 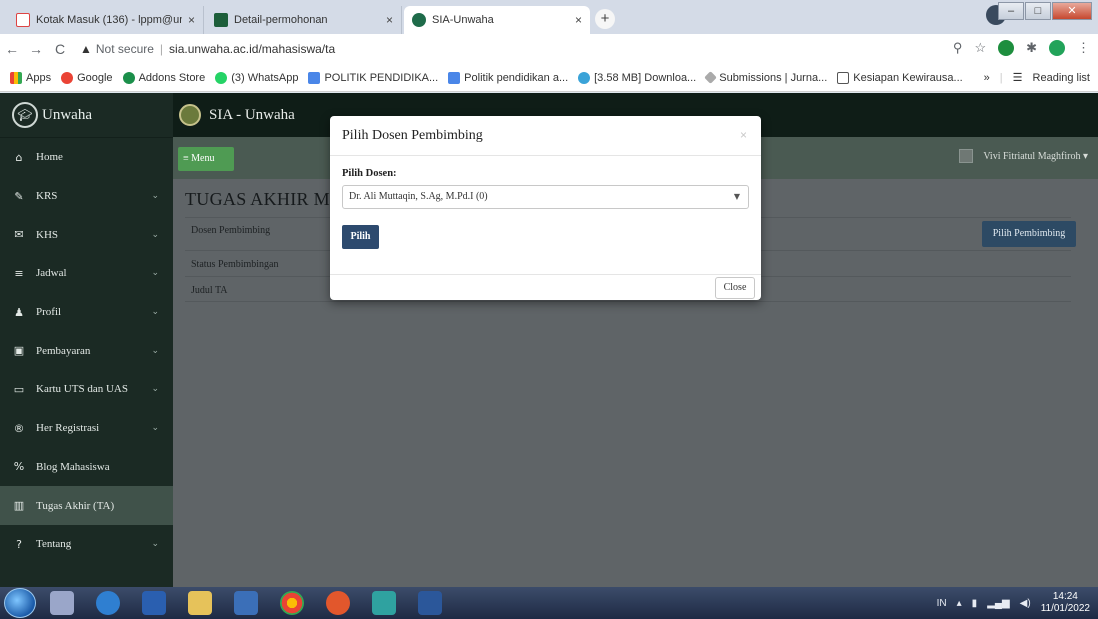 What do you see at coordinates (1072, 11) in the screenshot?
I see `window-close-icon: ✕` at bounding box center [1072, 11].